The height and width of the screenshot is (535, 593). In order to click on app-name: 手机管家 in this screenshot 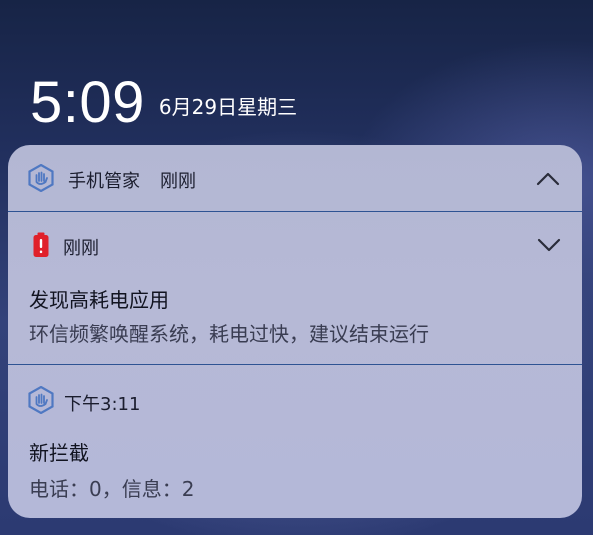, I will do `click(104, 181)`.